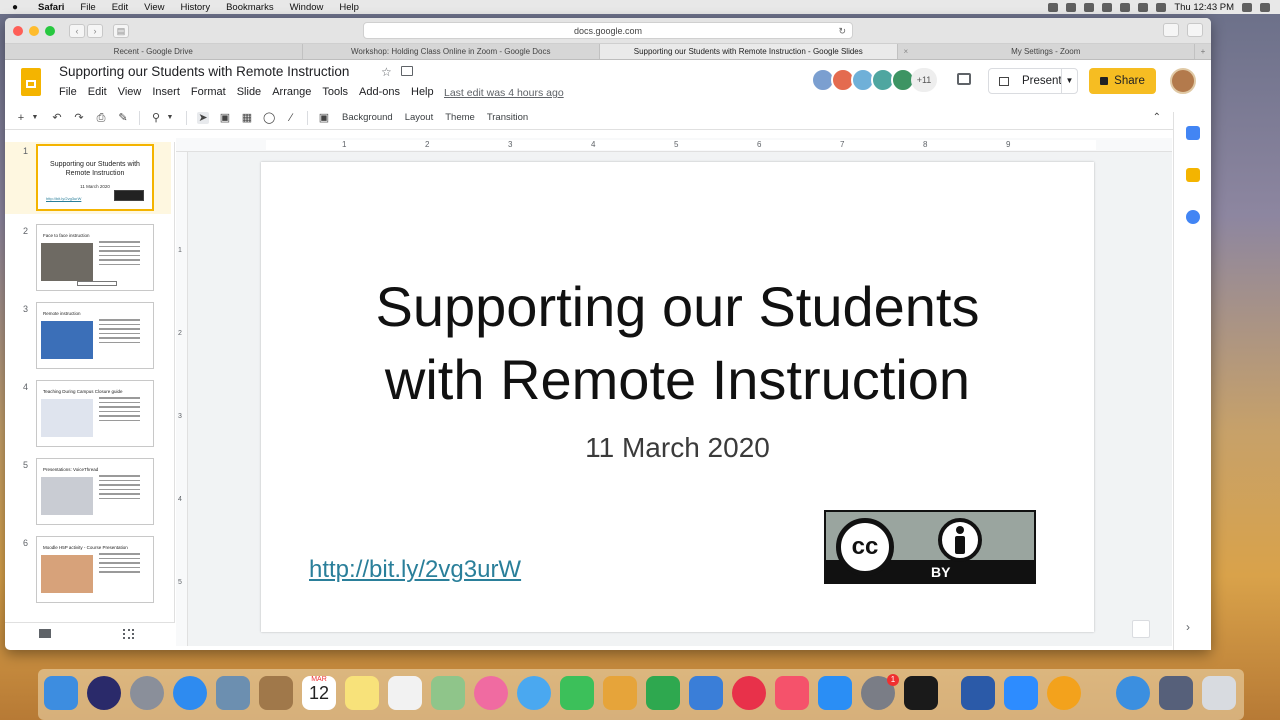  Describe the element at coordinates (1143, 7) in the screenshot. I see `battery-icon` at that location.